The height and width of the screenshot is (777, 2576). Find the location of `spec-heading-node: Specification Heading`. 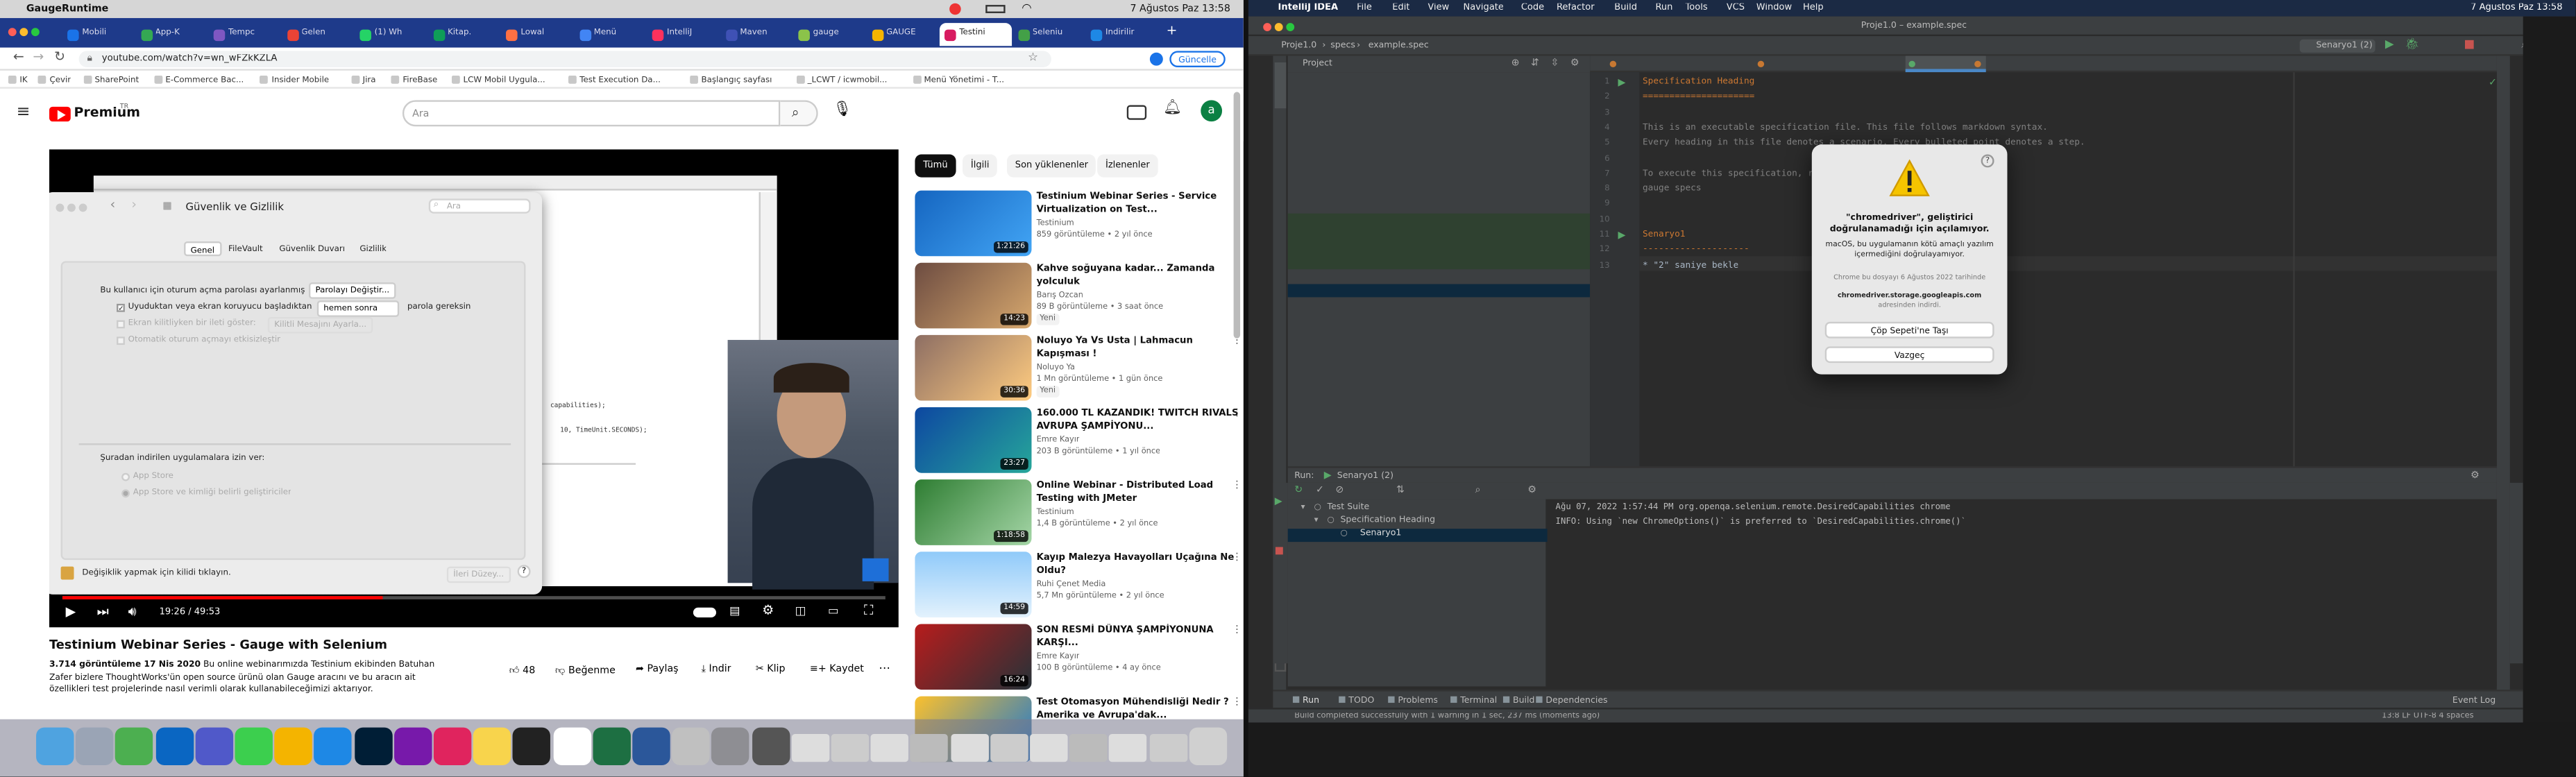

spec-heading-node: Specification Heading is located at coordinates (1387, 520).